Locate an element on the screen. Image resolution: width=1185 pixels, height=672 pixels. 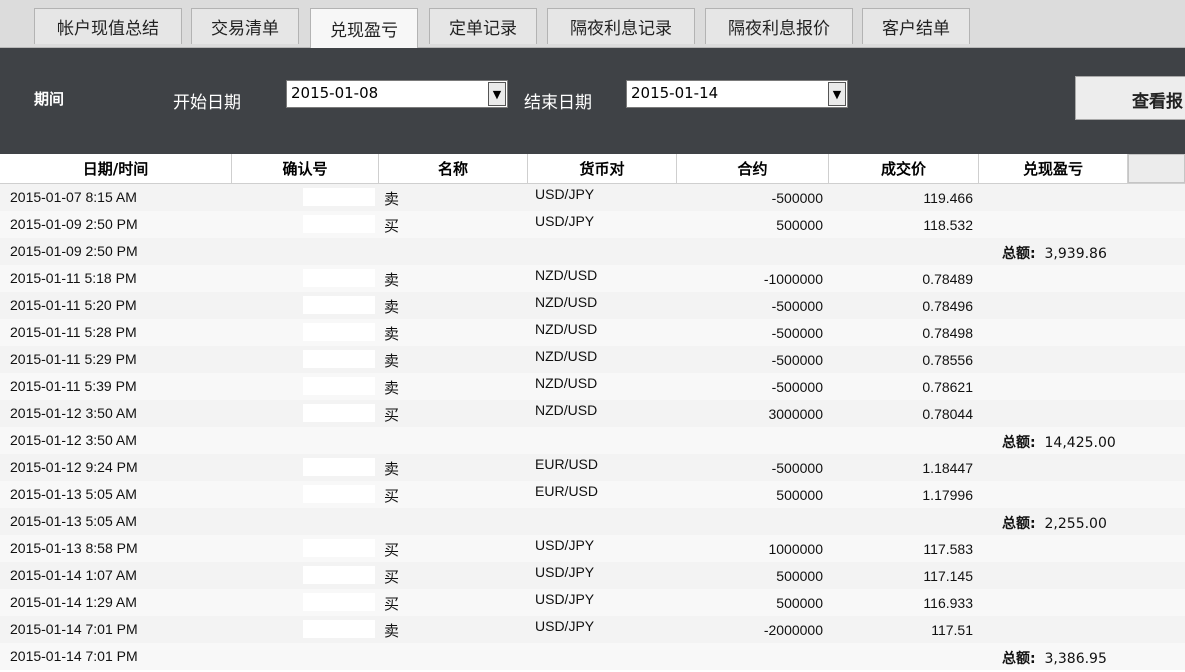
total-value: 3,386.95 is located at coordinates (1075, 659).